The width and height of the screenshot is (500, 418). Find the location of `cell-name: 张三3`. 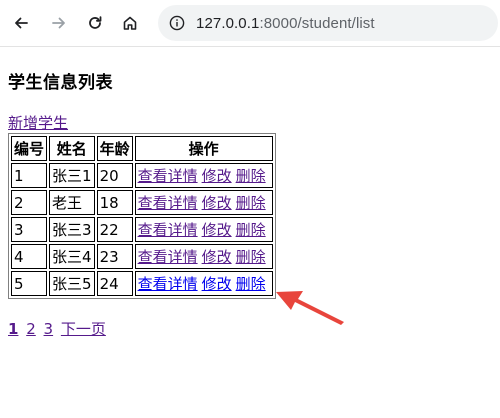

cell-name: 张三3 is located at coordinates (72, 229).